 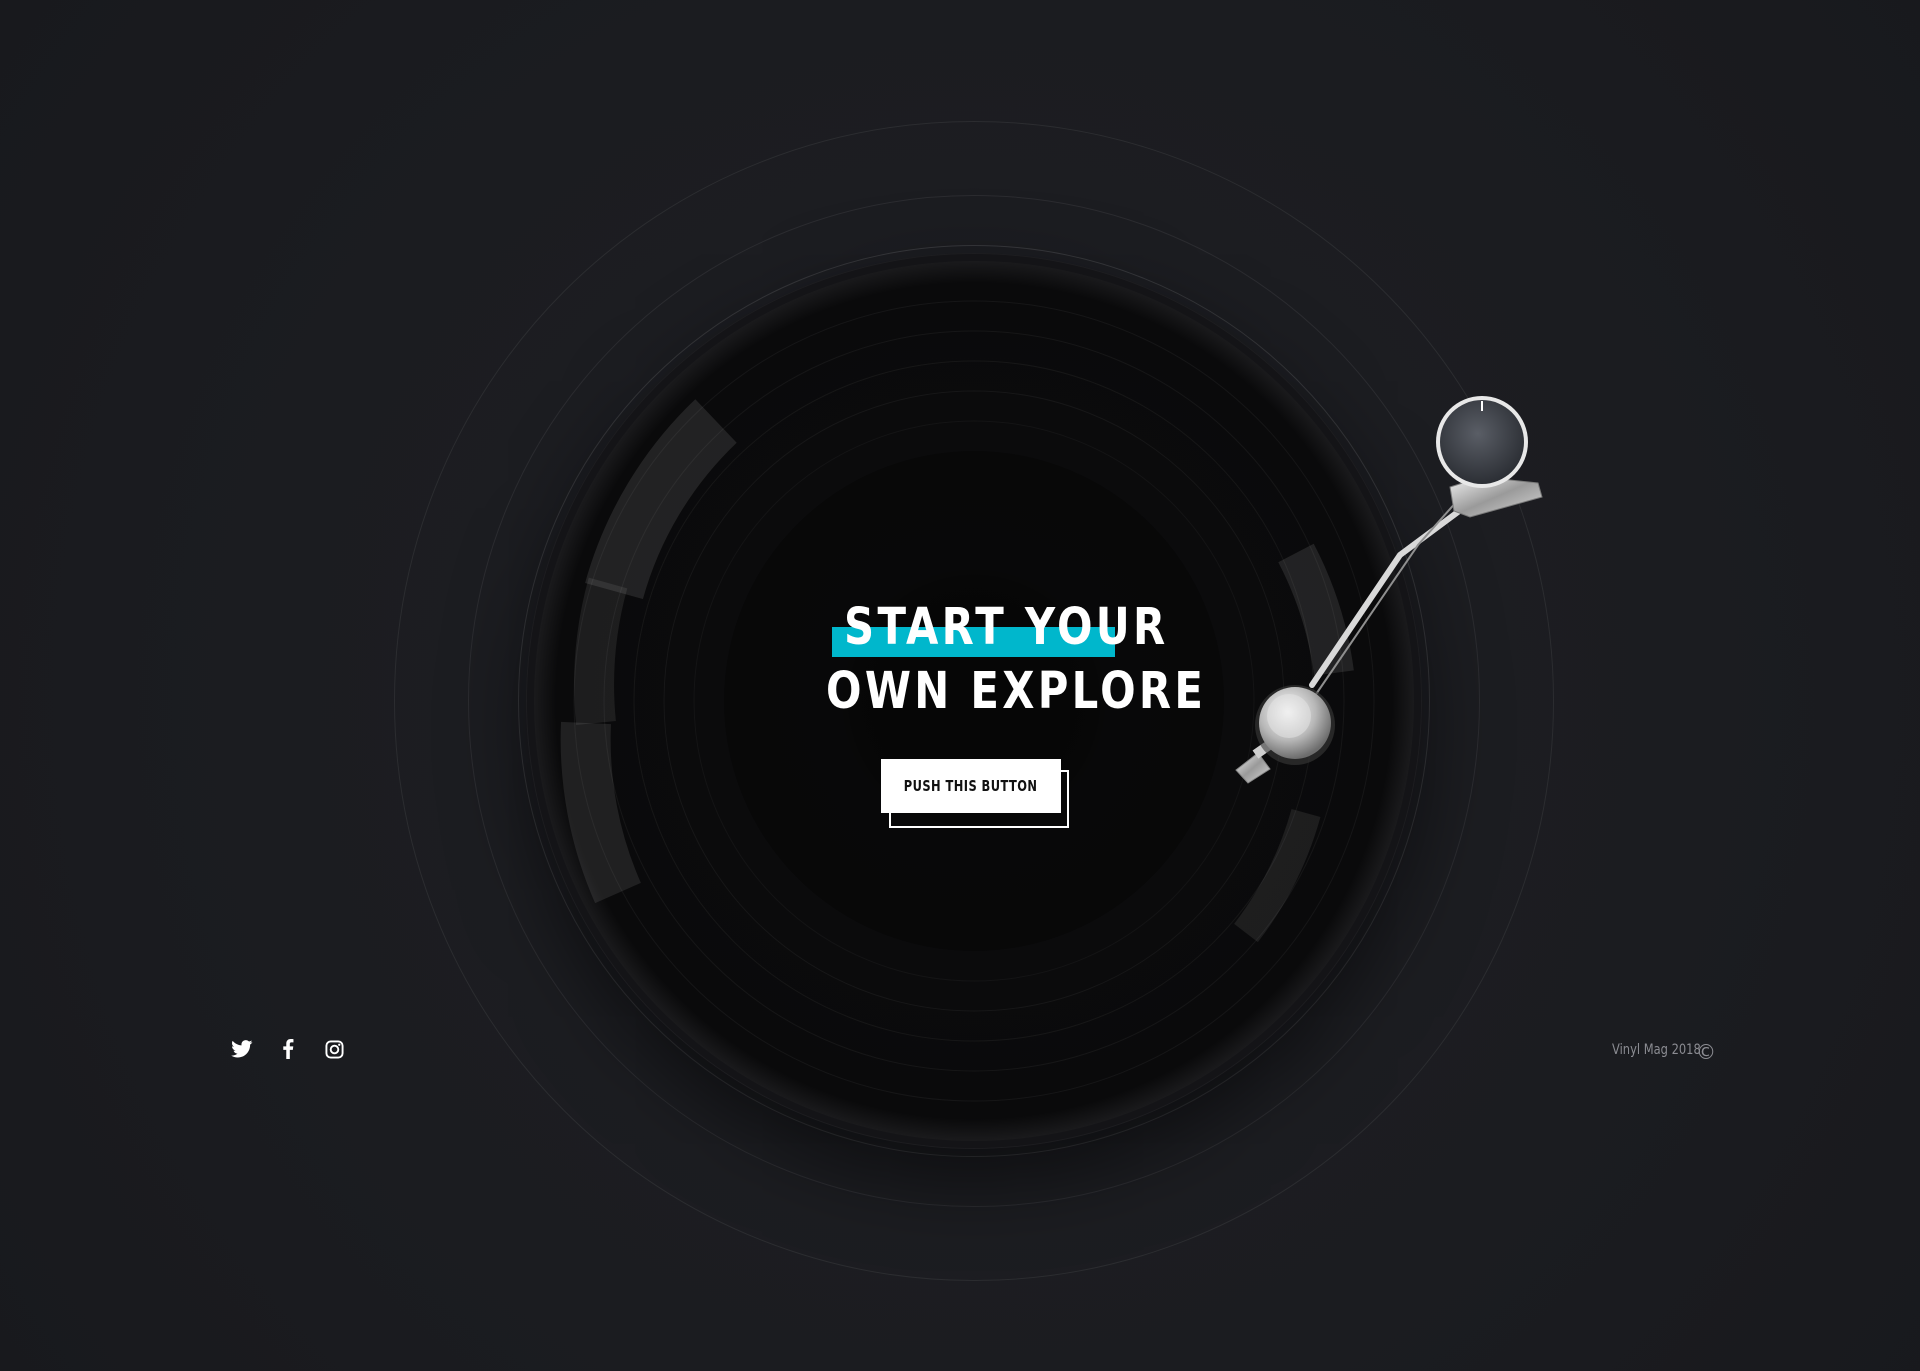 I want to click on push-this-button: PUSH THIS BUTTON, so click(x=971, y=786).